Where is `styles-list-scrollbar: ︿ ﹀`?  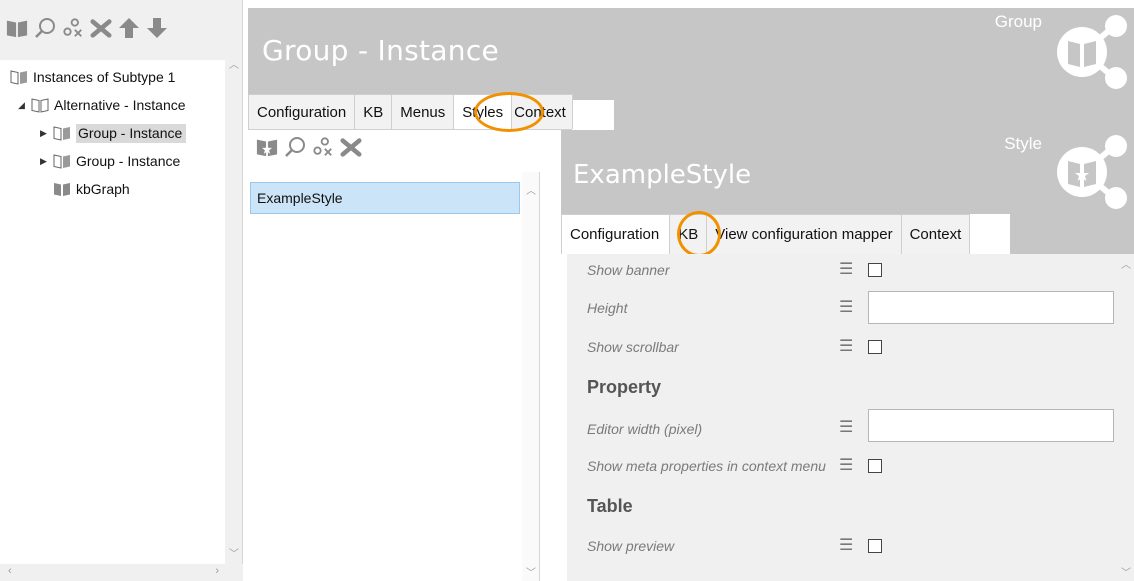
styles-list-scrollbar: ︿ ﹀ is located at coordinates (530, 376).